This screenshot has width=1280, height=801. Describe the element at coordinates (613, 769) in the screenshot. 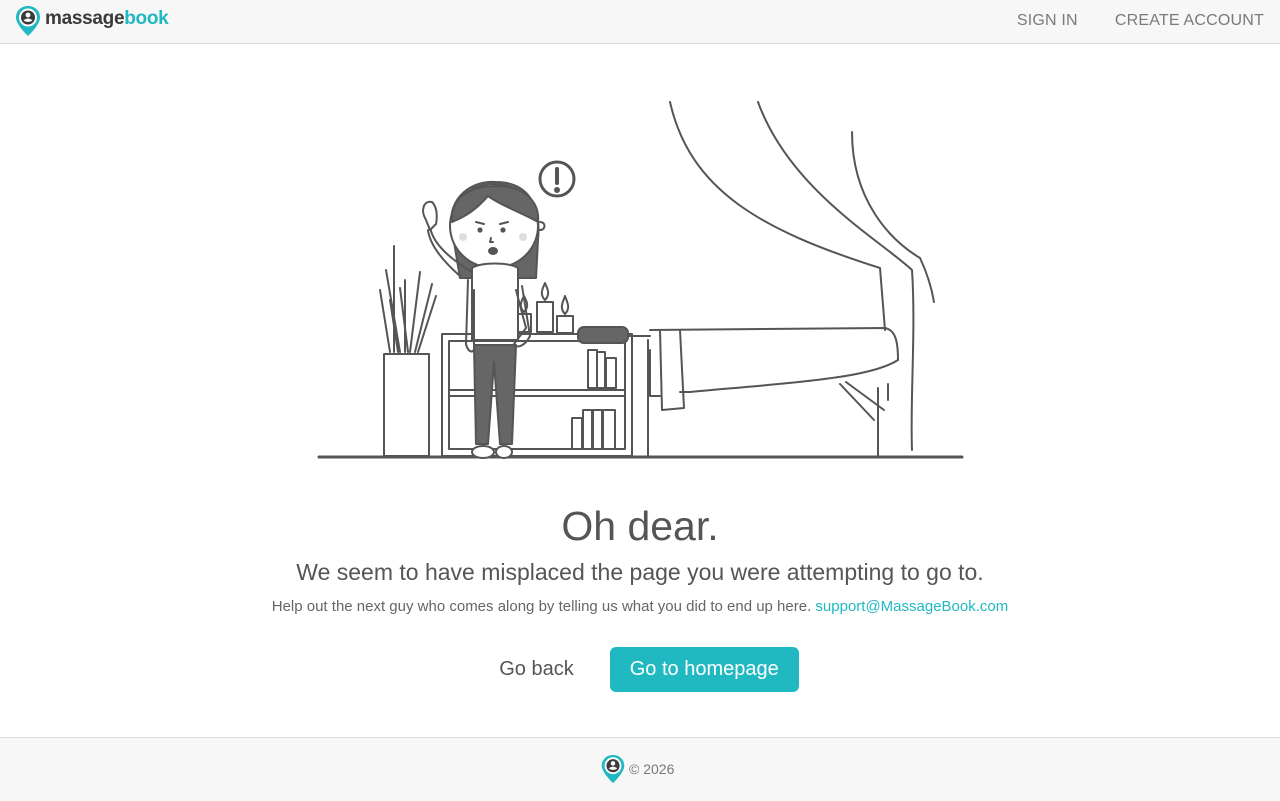

I see `footer-logo-pin-icon` at that location.